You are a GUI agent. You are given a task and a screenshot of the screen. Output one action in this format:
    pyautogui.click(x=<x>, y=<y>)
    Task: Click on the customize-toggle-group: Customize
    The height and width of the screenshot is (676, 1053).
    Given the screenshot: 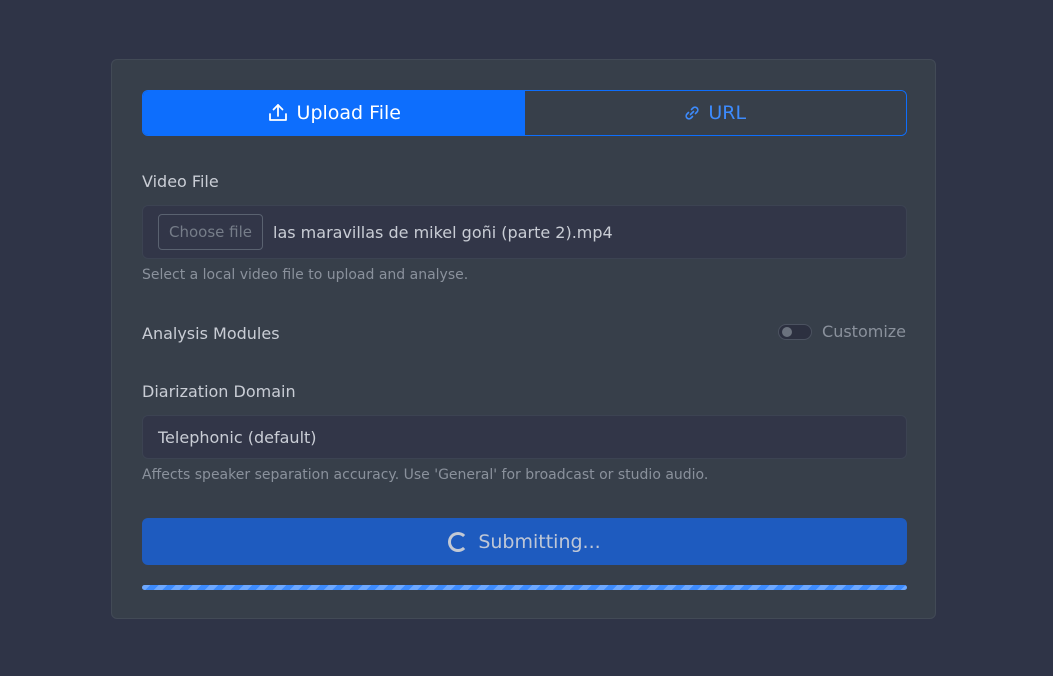 What is the action you would take?
    pyautogui.click(x=842, y=331)
    